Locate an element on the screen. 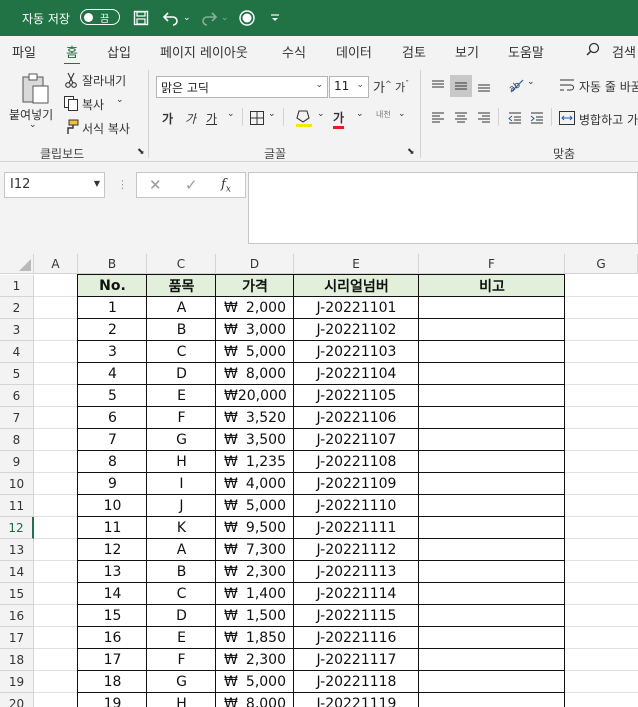 The height and width of the screenshot is (707, 638). search-label: 검색 is located at coordinates (624, 51).